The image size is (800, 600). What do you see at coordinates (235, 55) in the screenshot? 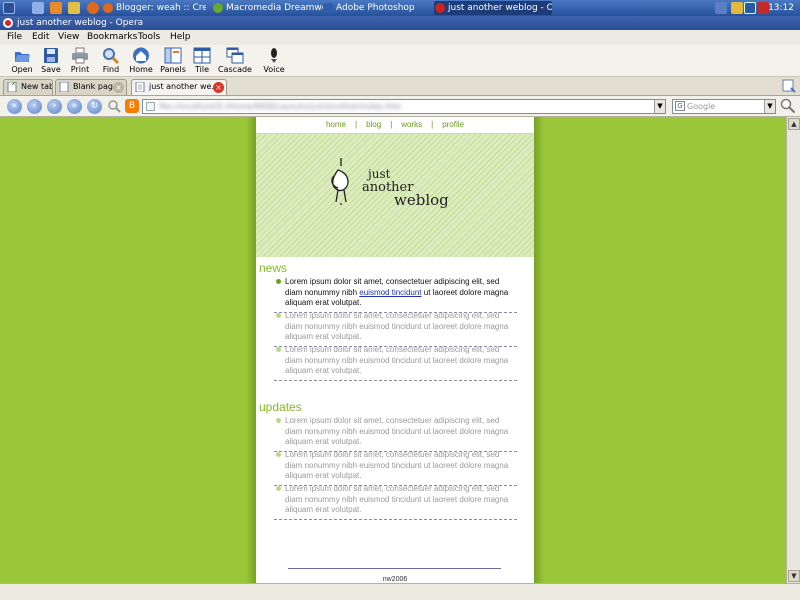
I see `cascade-icon` at bounding box center [235, 55].